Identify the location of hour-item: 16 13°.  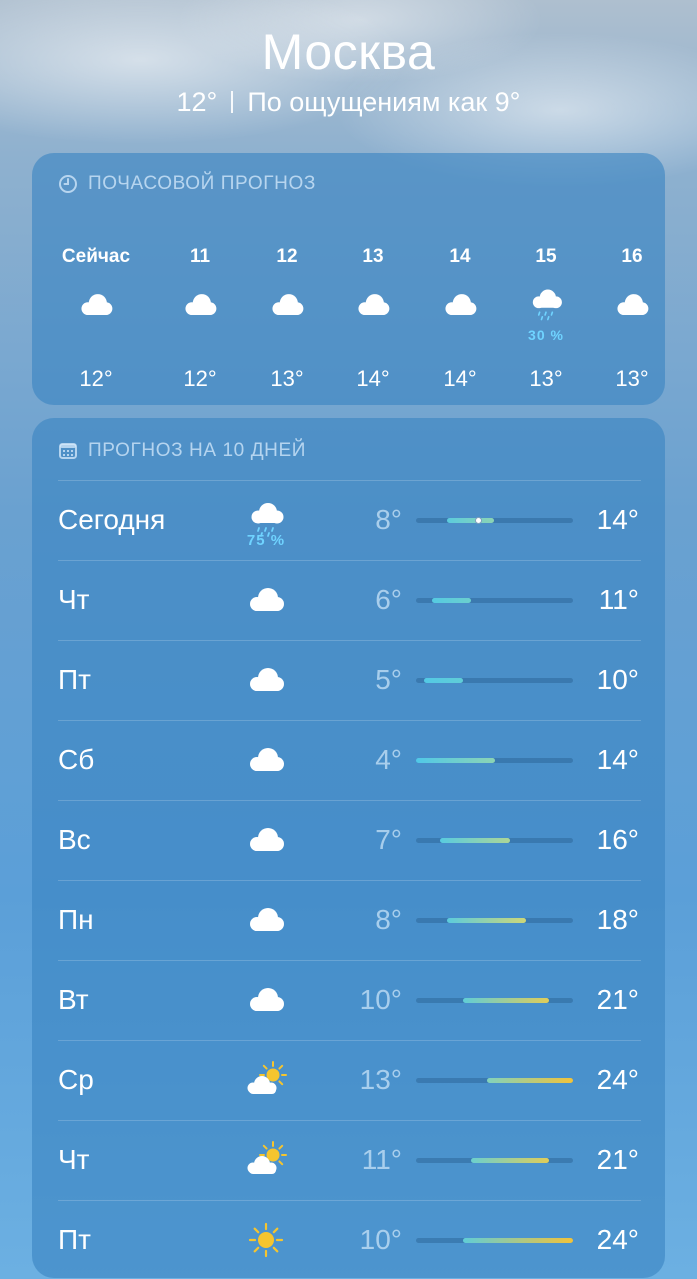
(632, 320).